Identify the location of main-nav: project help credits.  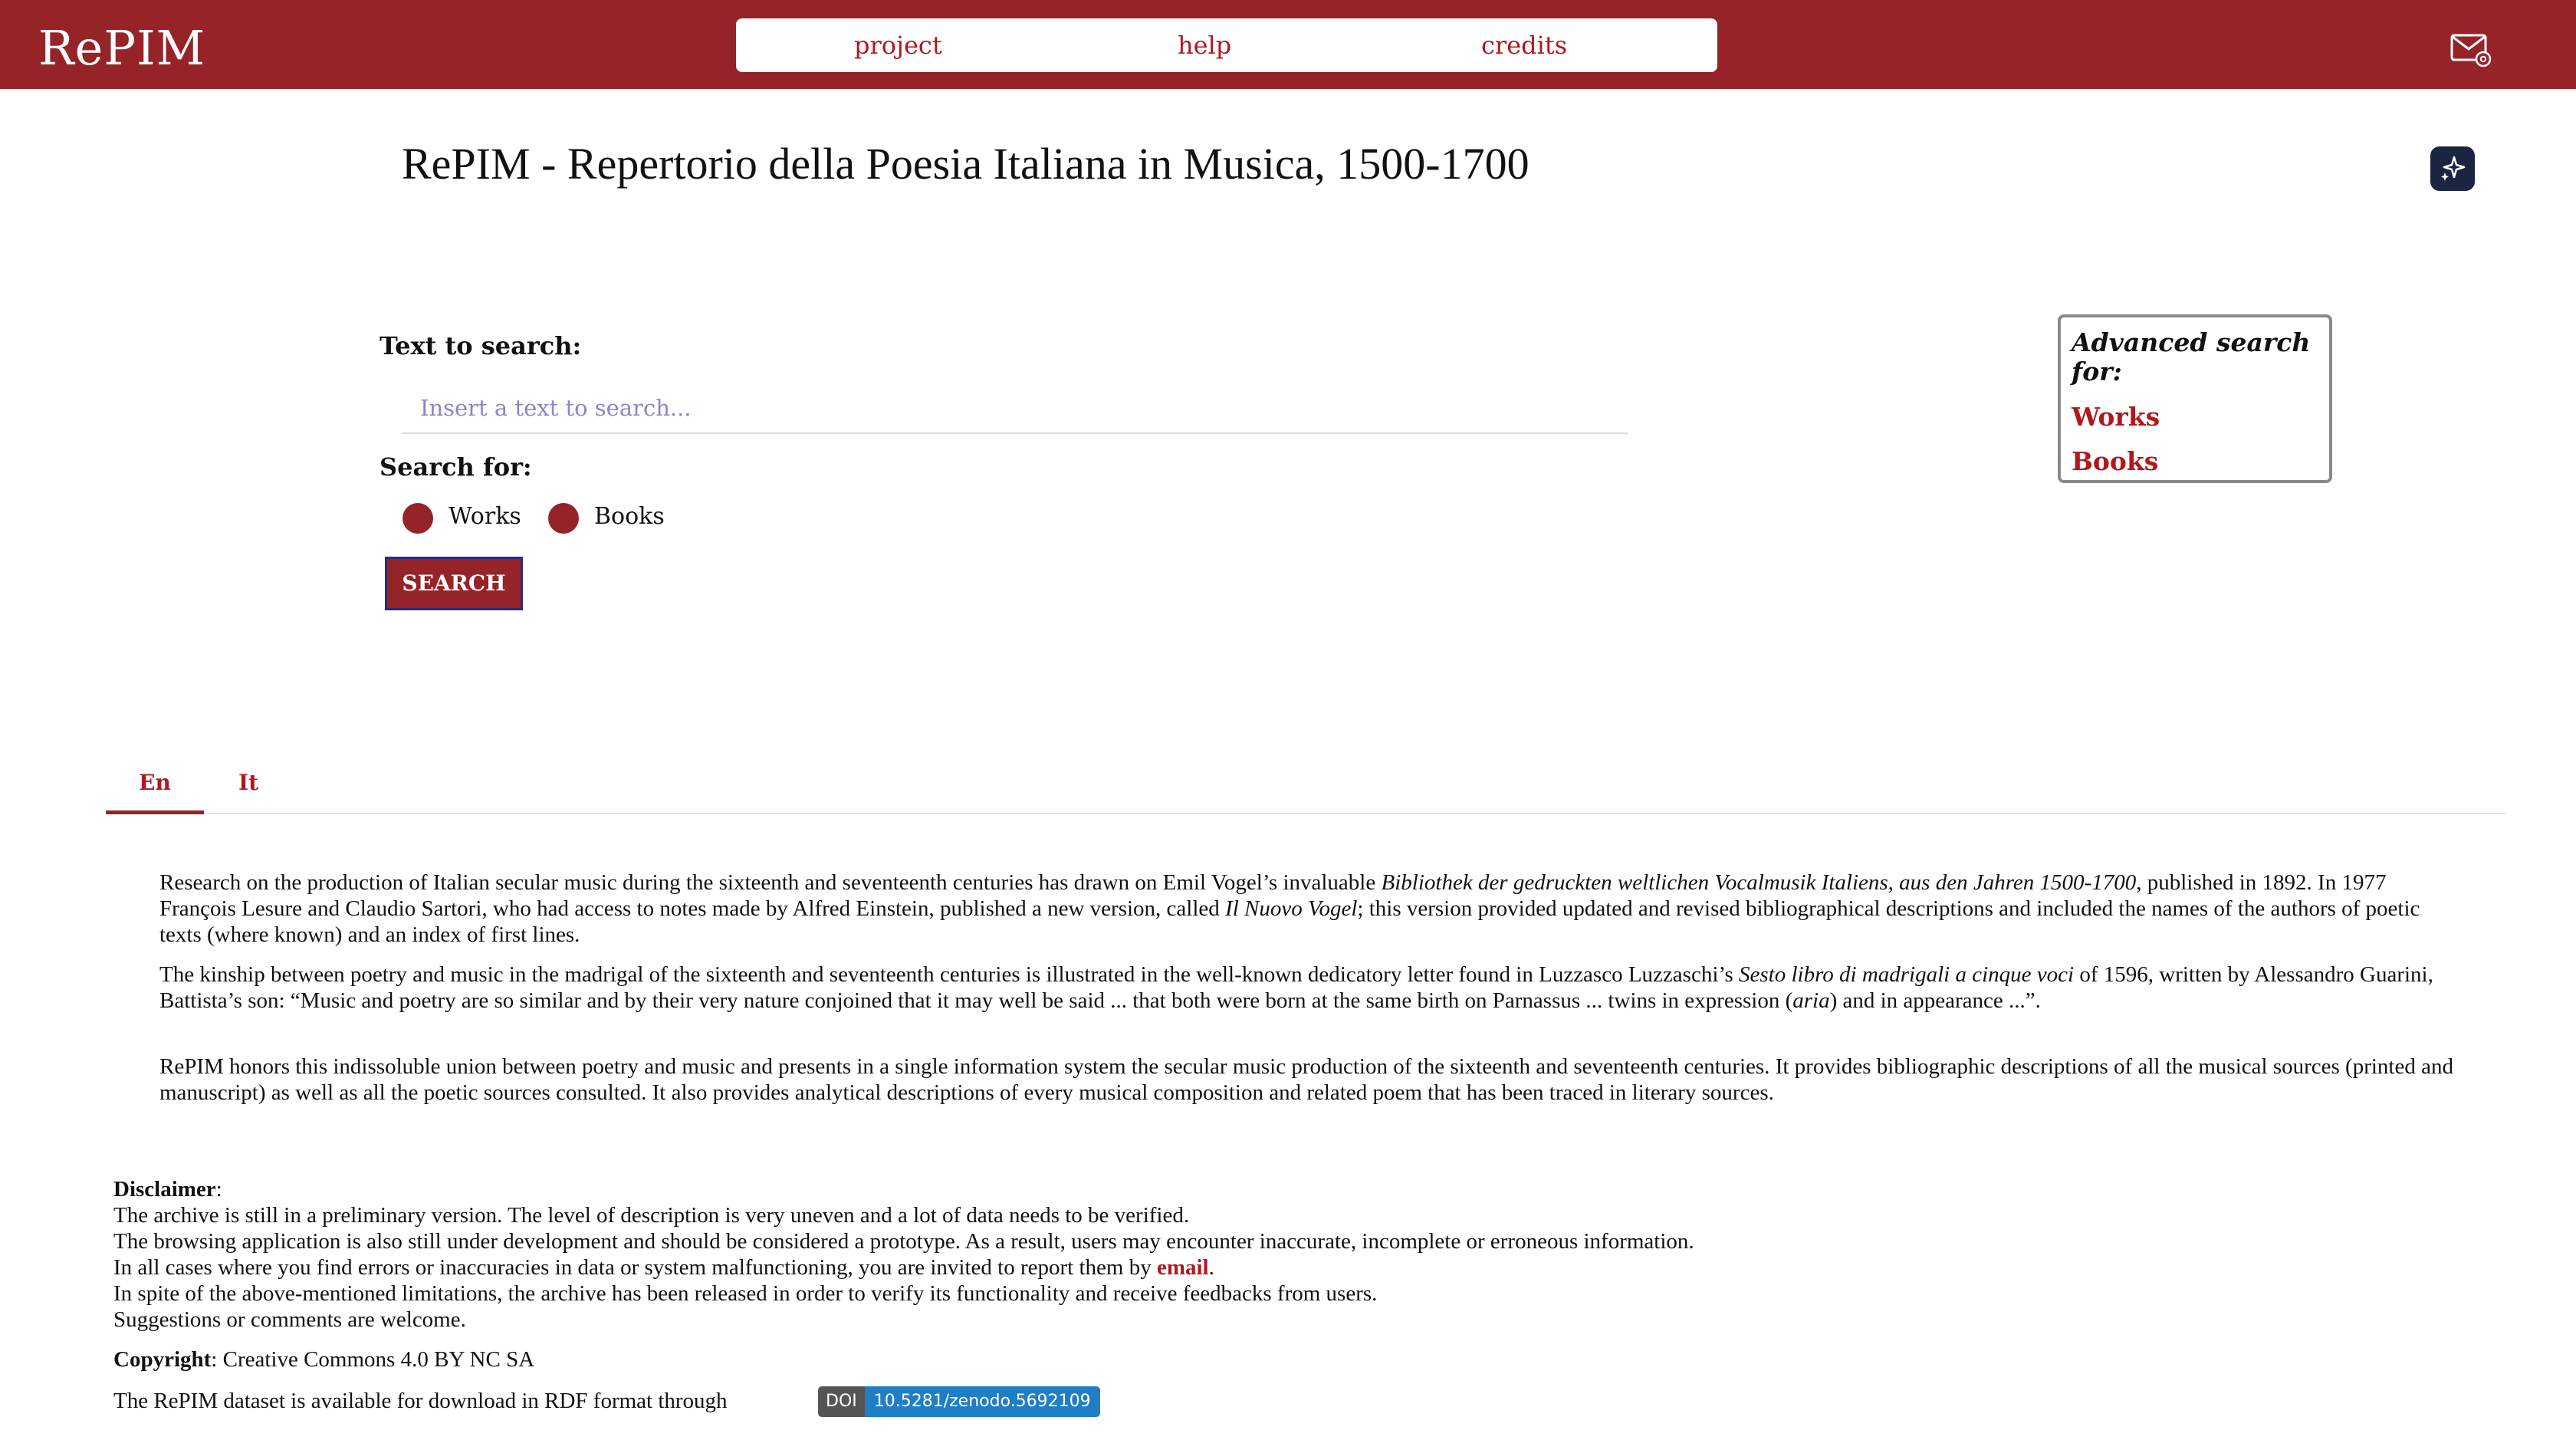
(1227, 45).